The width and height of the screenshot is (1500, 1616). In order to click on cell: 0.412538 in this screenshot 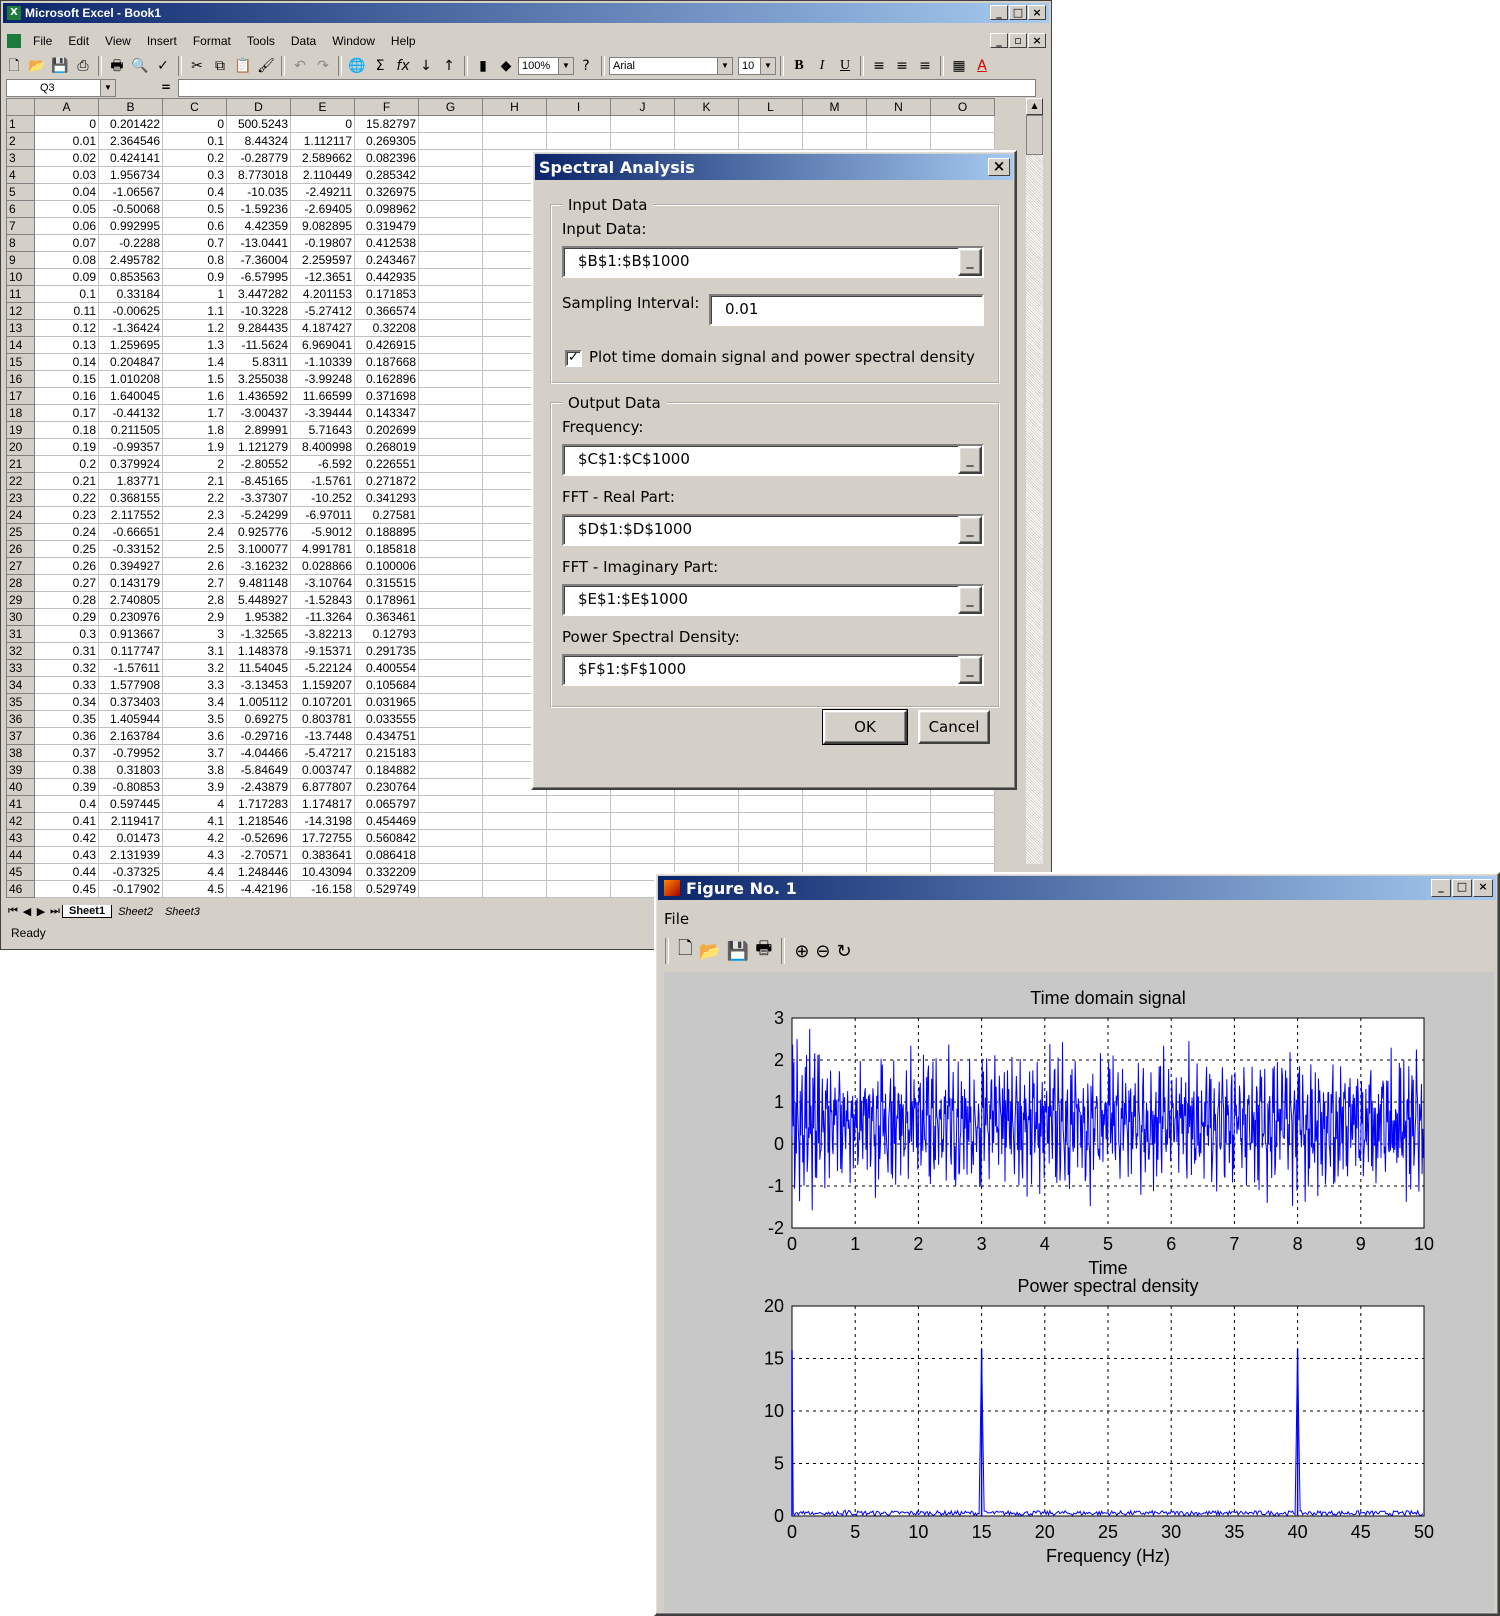, I will do `click(386, 243)`.